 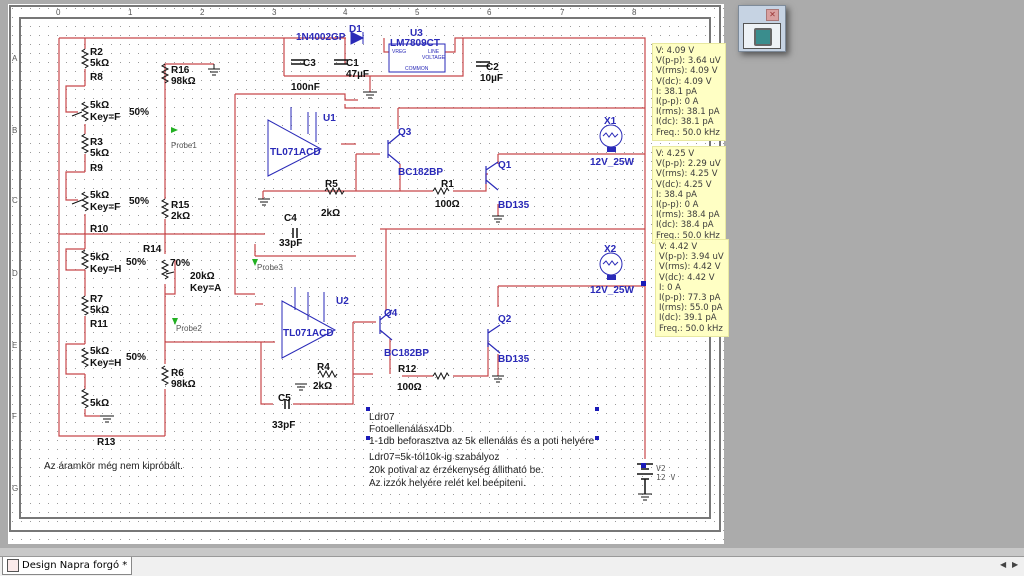 I want to click on design-tab-bar: Design Napra forgó * ◀ ▶, so click(x=512, y=566).